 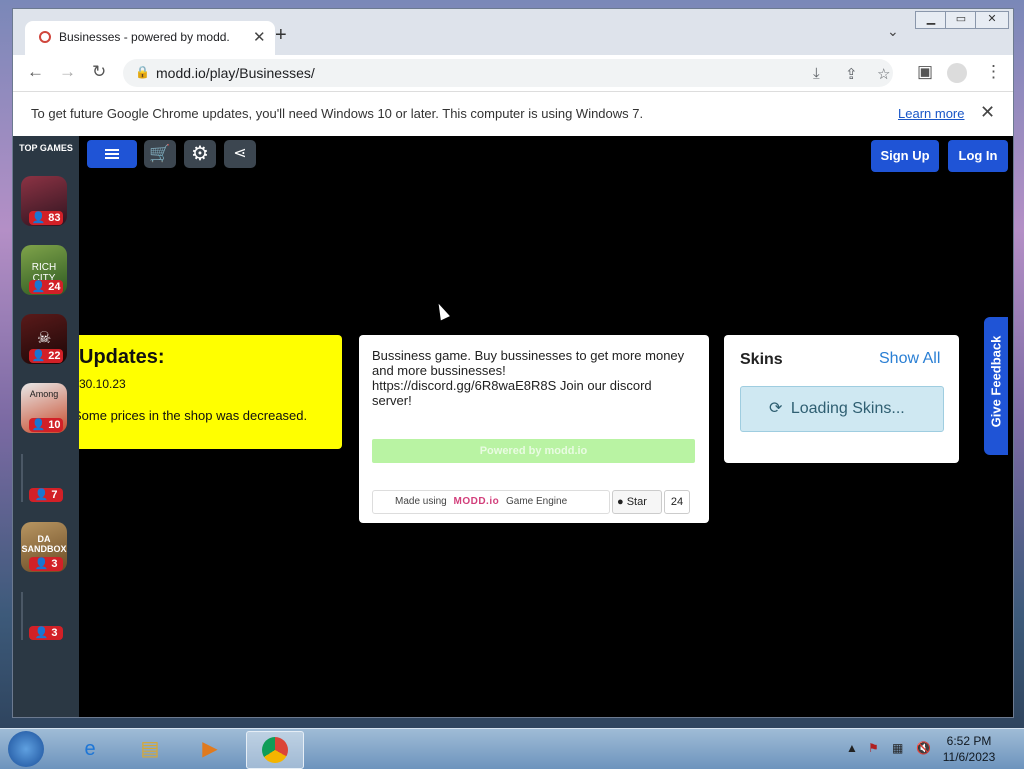 What do you see at coordinates (776, 408) in the screenshot?
I see `spinner-icon: ⟳` at bounding box center [776, 408].